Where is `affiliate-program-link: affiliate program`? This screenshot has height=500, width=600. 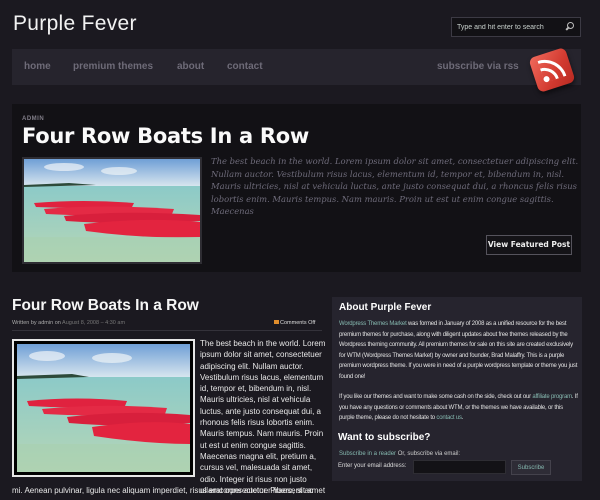
affiliate-program-link: affiliate program is located at coordinates (552, 397).